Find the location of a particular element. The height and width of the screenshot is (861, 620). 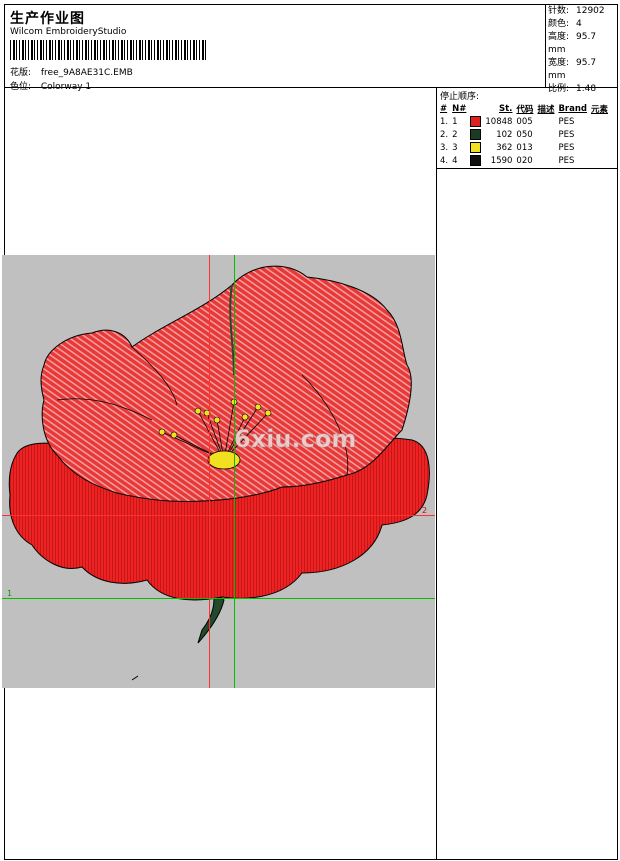

col-code: 代码 is located at coordinates (525, 110).